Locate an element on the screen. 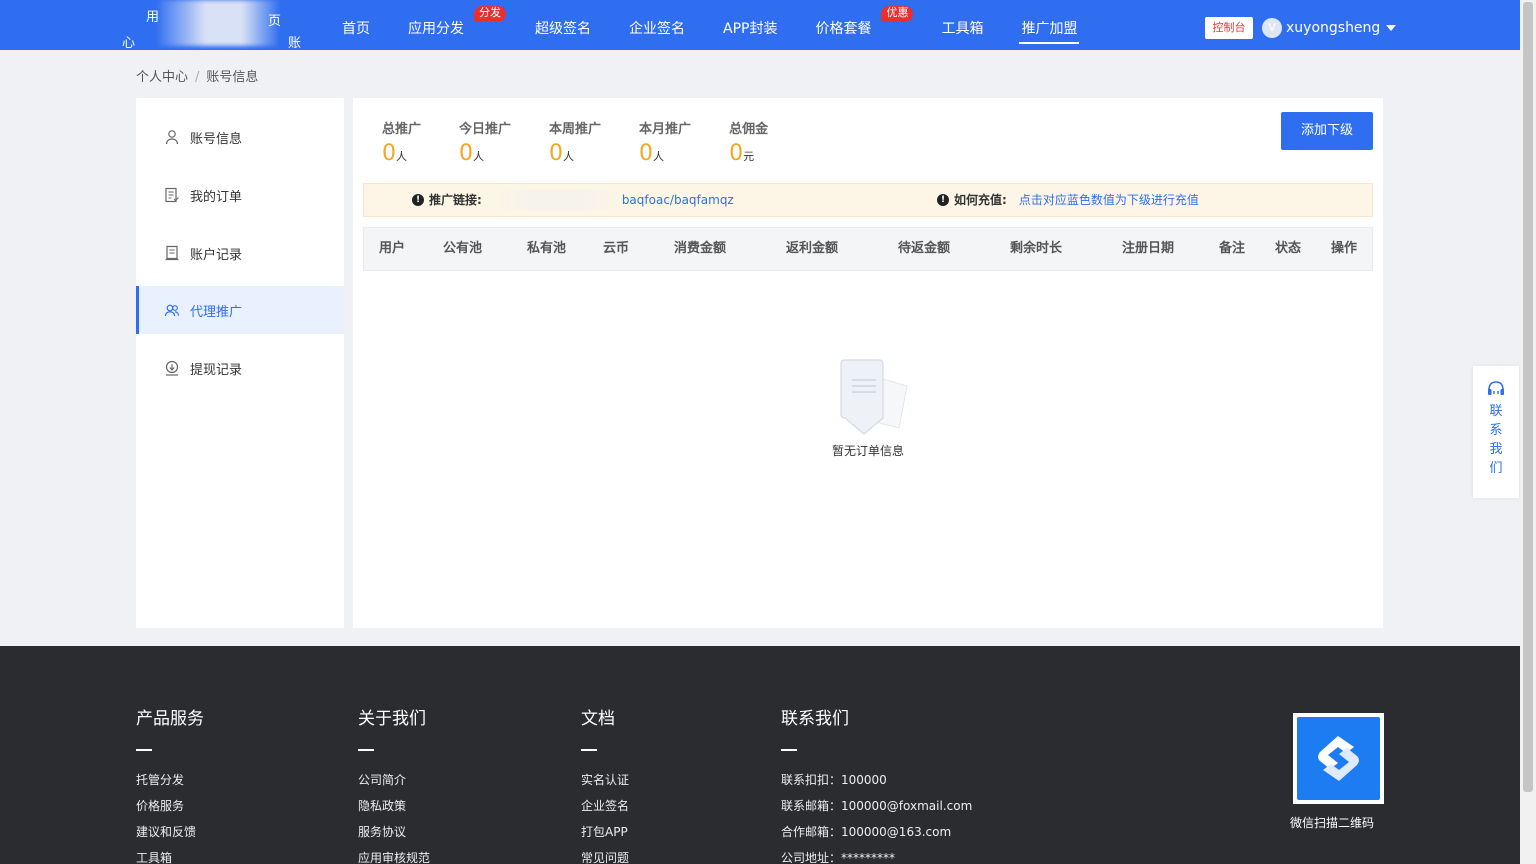  footer-link: 隐私政策 is located at coordinates (394, 806).